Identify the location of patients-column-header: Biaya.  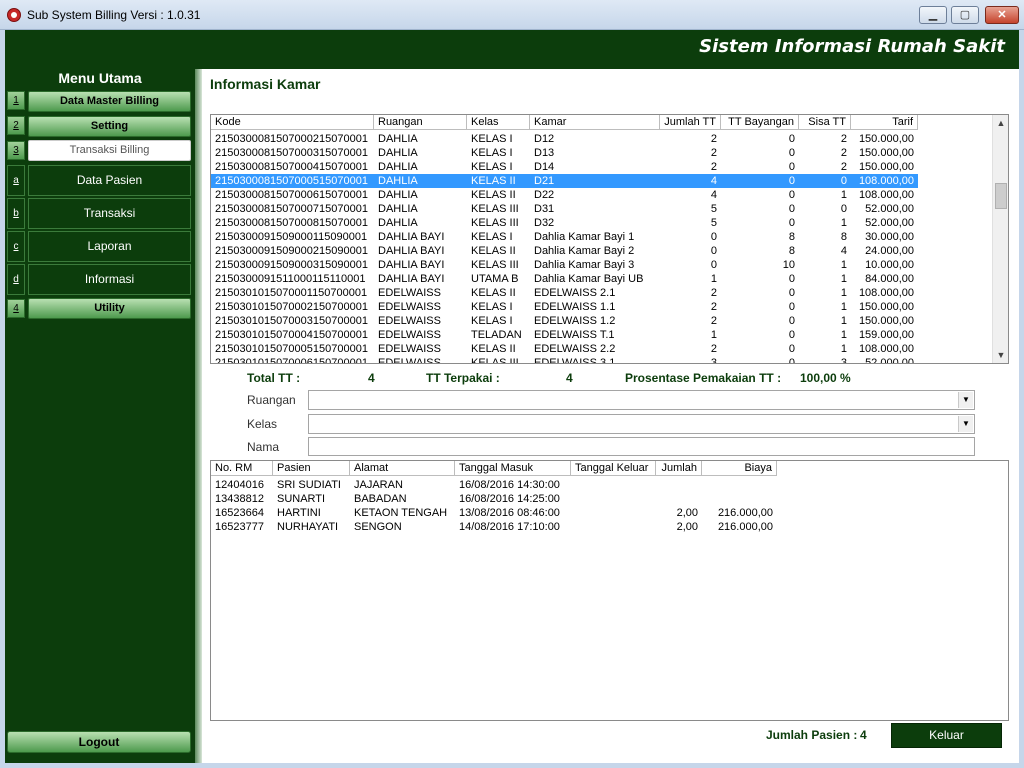
(739, 468).